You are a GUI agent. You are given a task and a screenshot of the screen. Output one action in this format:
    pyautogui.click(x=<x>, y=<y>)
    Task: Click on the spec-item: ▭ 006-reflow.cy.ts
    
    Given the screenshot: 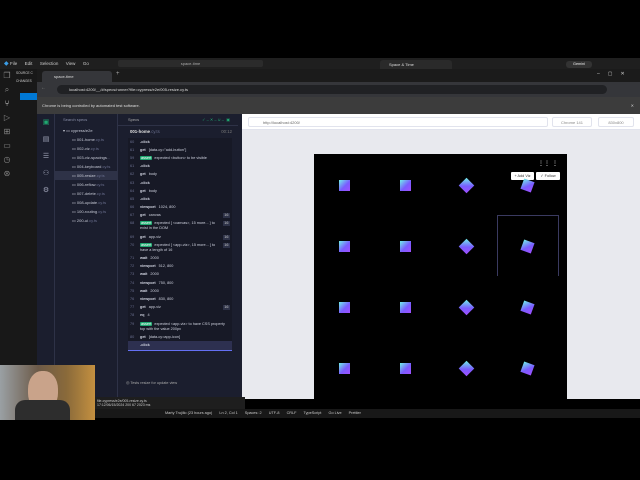 What is the action you would take?
    pyautogui.click(x=86, y=184)
    